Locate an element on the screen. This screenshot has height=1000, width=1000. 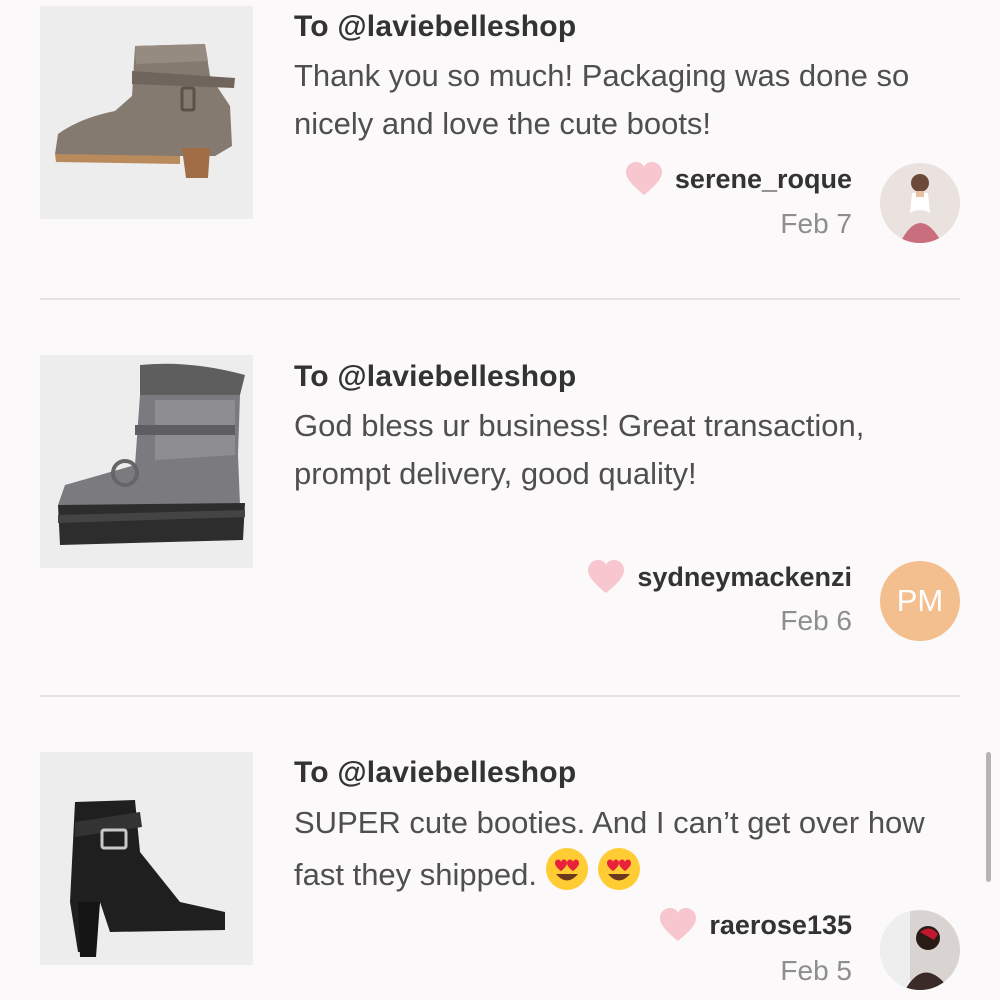
scrollbar is located at coordinates (988, 817).